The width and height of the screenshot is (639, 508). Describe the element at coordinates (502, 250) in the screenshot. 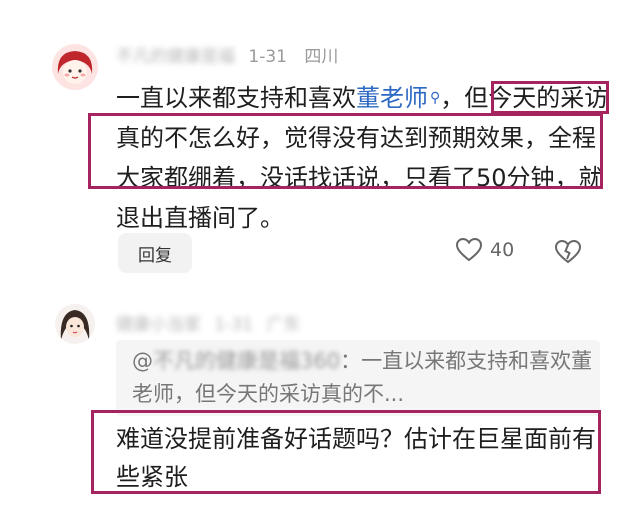

I see `like-count: 40` at that location.